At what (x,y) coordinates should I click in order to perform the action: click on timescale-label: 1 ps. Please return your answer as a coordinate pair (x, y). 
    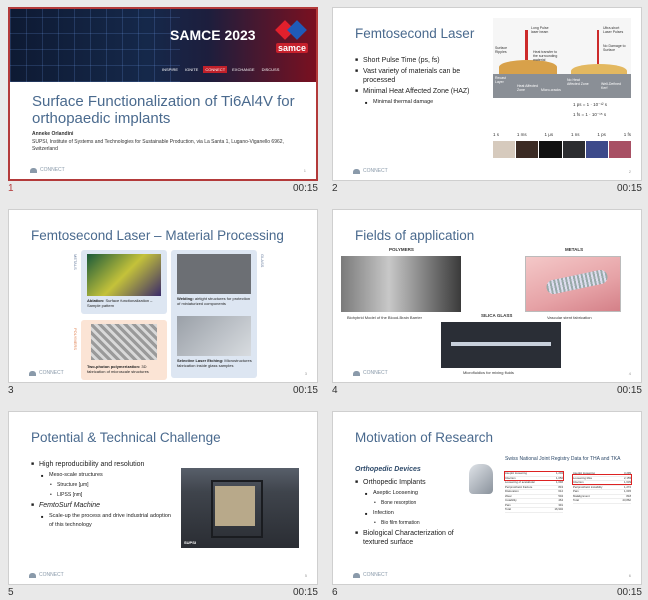
    Looking at the image, I should click on (601, 134).